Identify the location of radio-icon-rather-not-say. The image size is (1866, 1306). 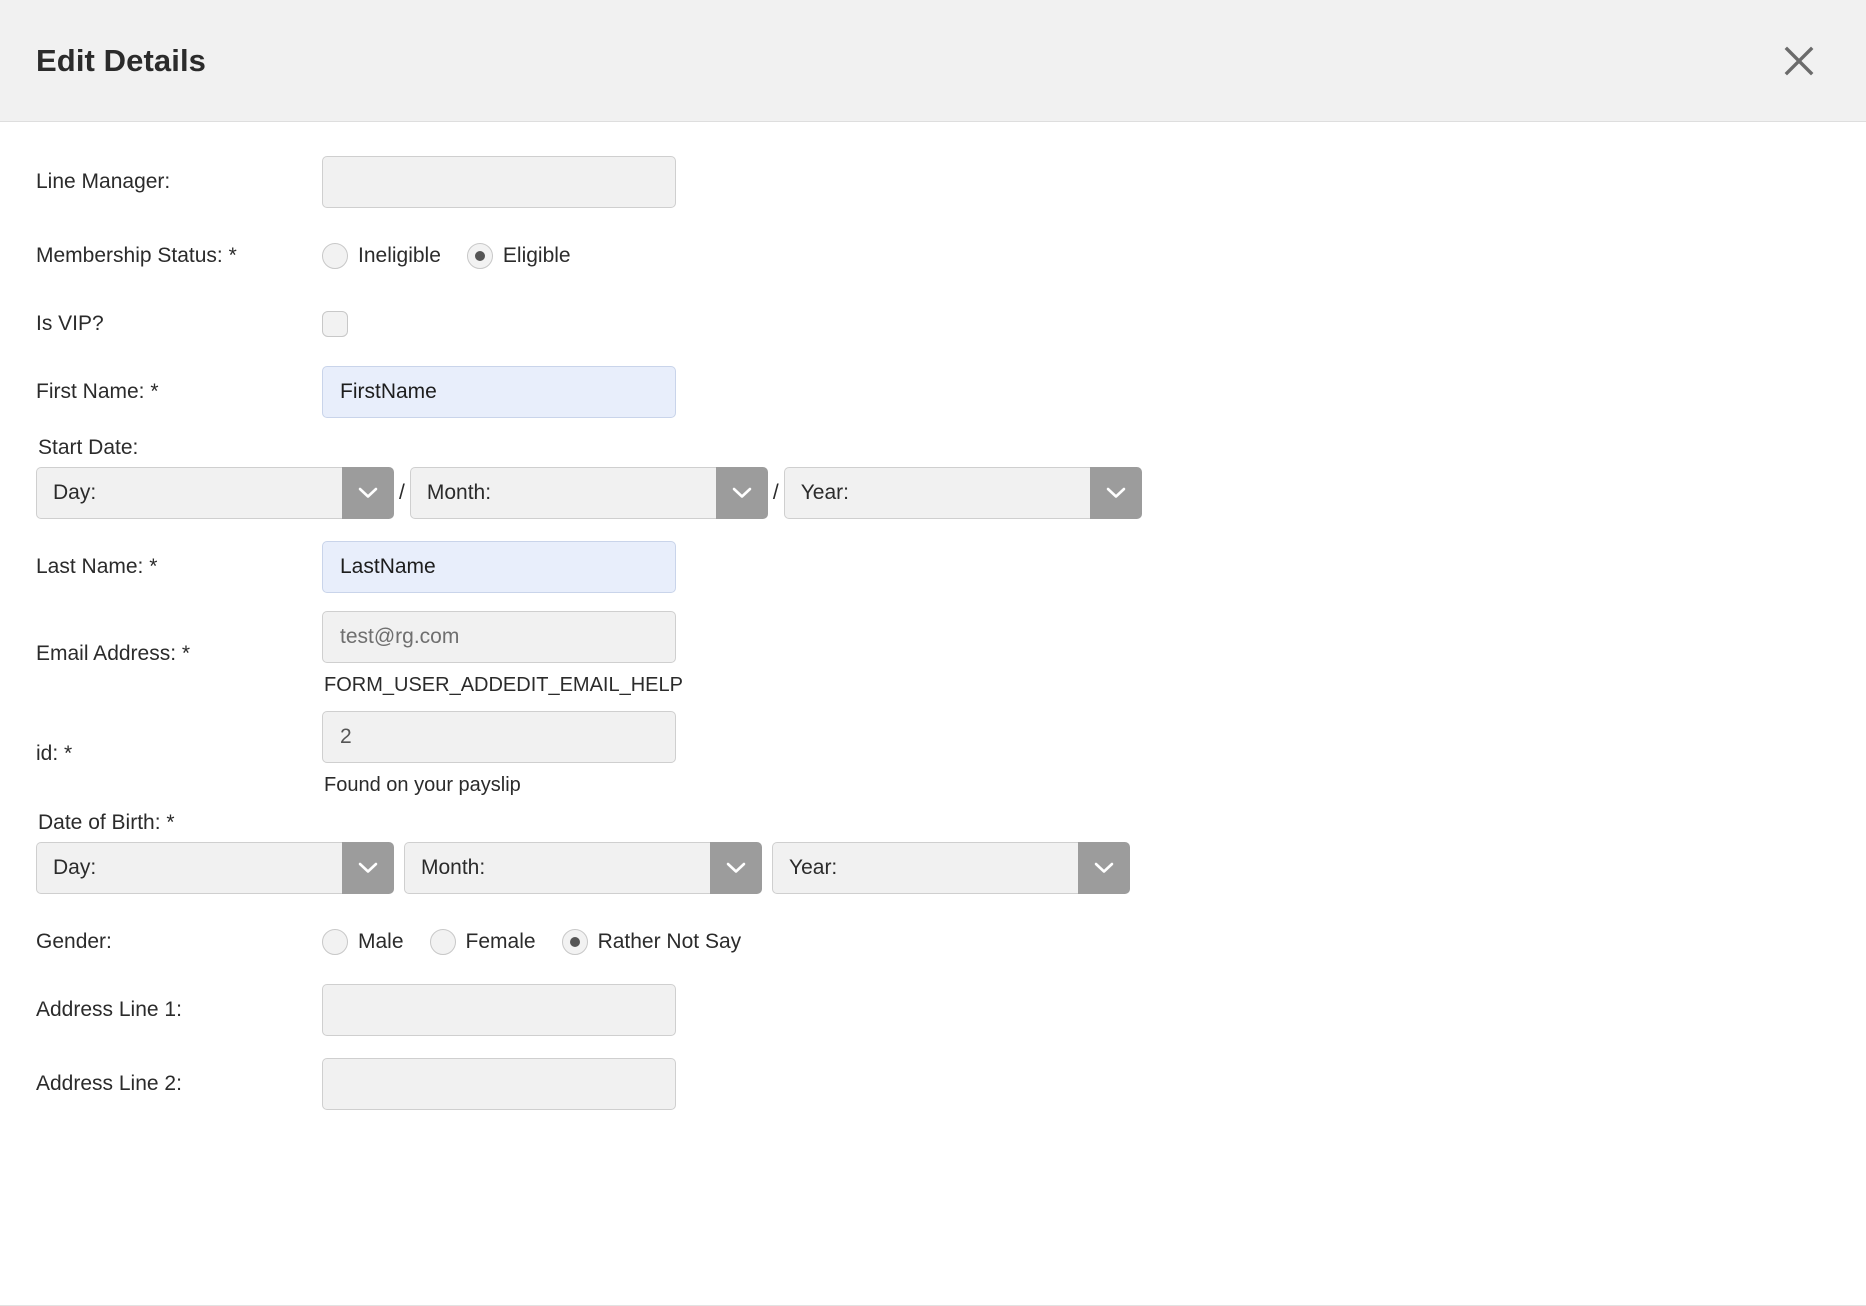
(574, 942).